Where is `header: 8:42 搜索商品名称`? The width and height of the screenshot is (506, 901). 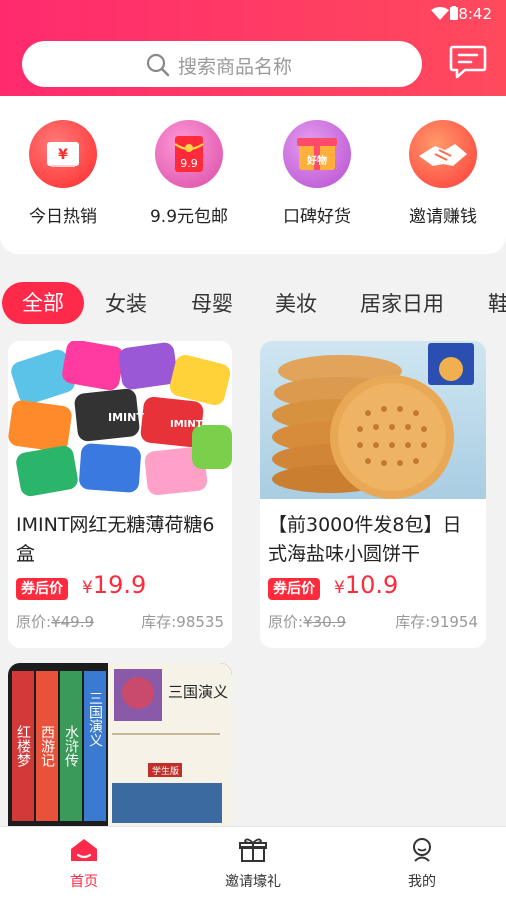 header: 8:42 搜索商品名称 is located at coordinates (253, 48).